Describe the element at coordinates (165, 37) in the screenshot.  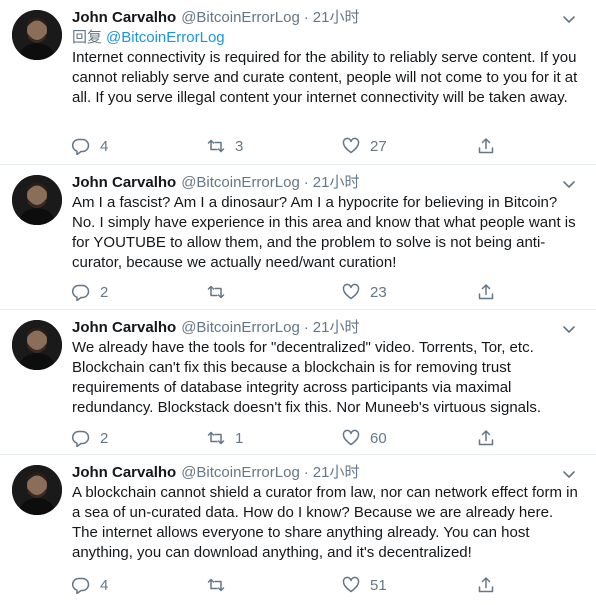
I see `reply-mention-link: @BitcoinErrorLog` at that location.